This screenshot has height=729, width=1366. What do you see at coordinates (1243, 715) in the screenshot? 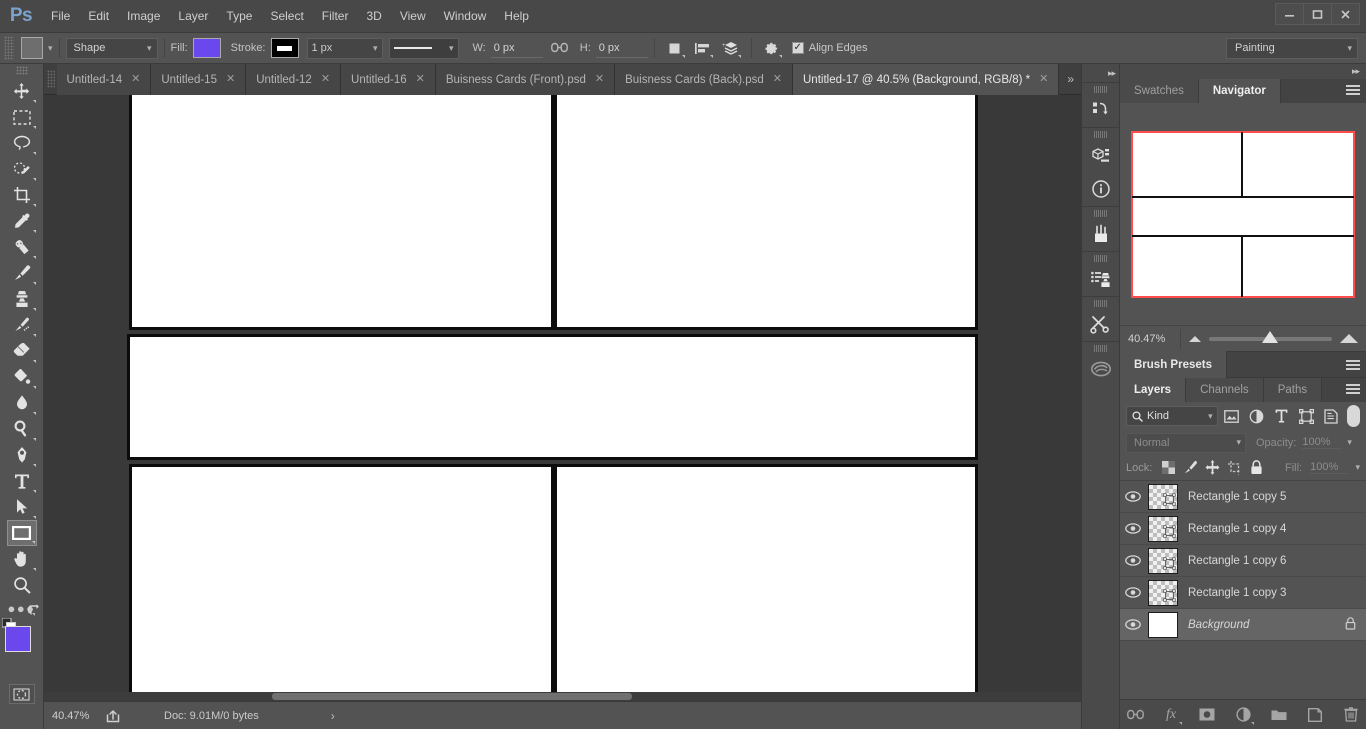
I see `new-fill-adjustment-icon` at bounding box center [1243, 715].